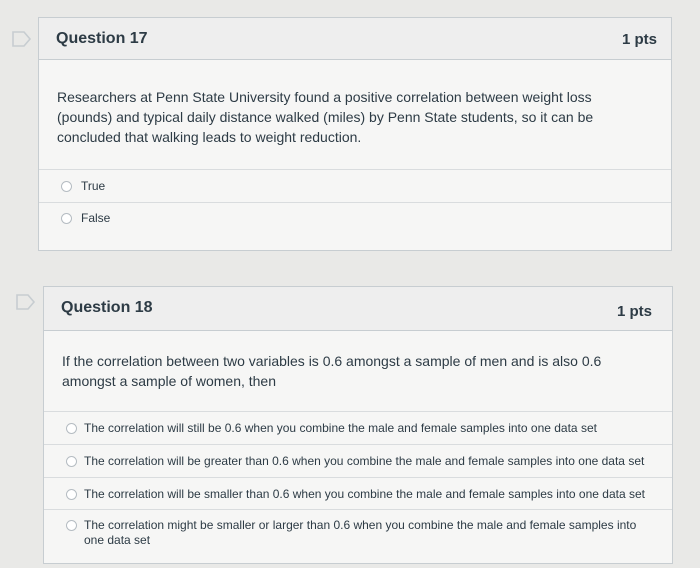 The height and width of the screenshot is (568, 700). I want to click on question-17-header: Question 17 1 pts, so click(355, 39).